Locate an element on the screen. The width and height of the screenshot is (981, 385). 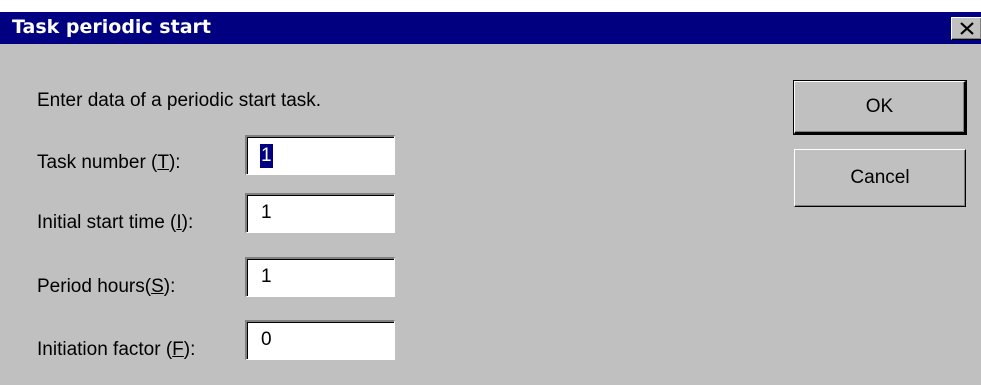
period-hours-field is located at coordinates (320, 277).